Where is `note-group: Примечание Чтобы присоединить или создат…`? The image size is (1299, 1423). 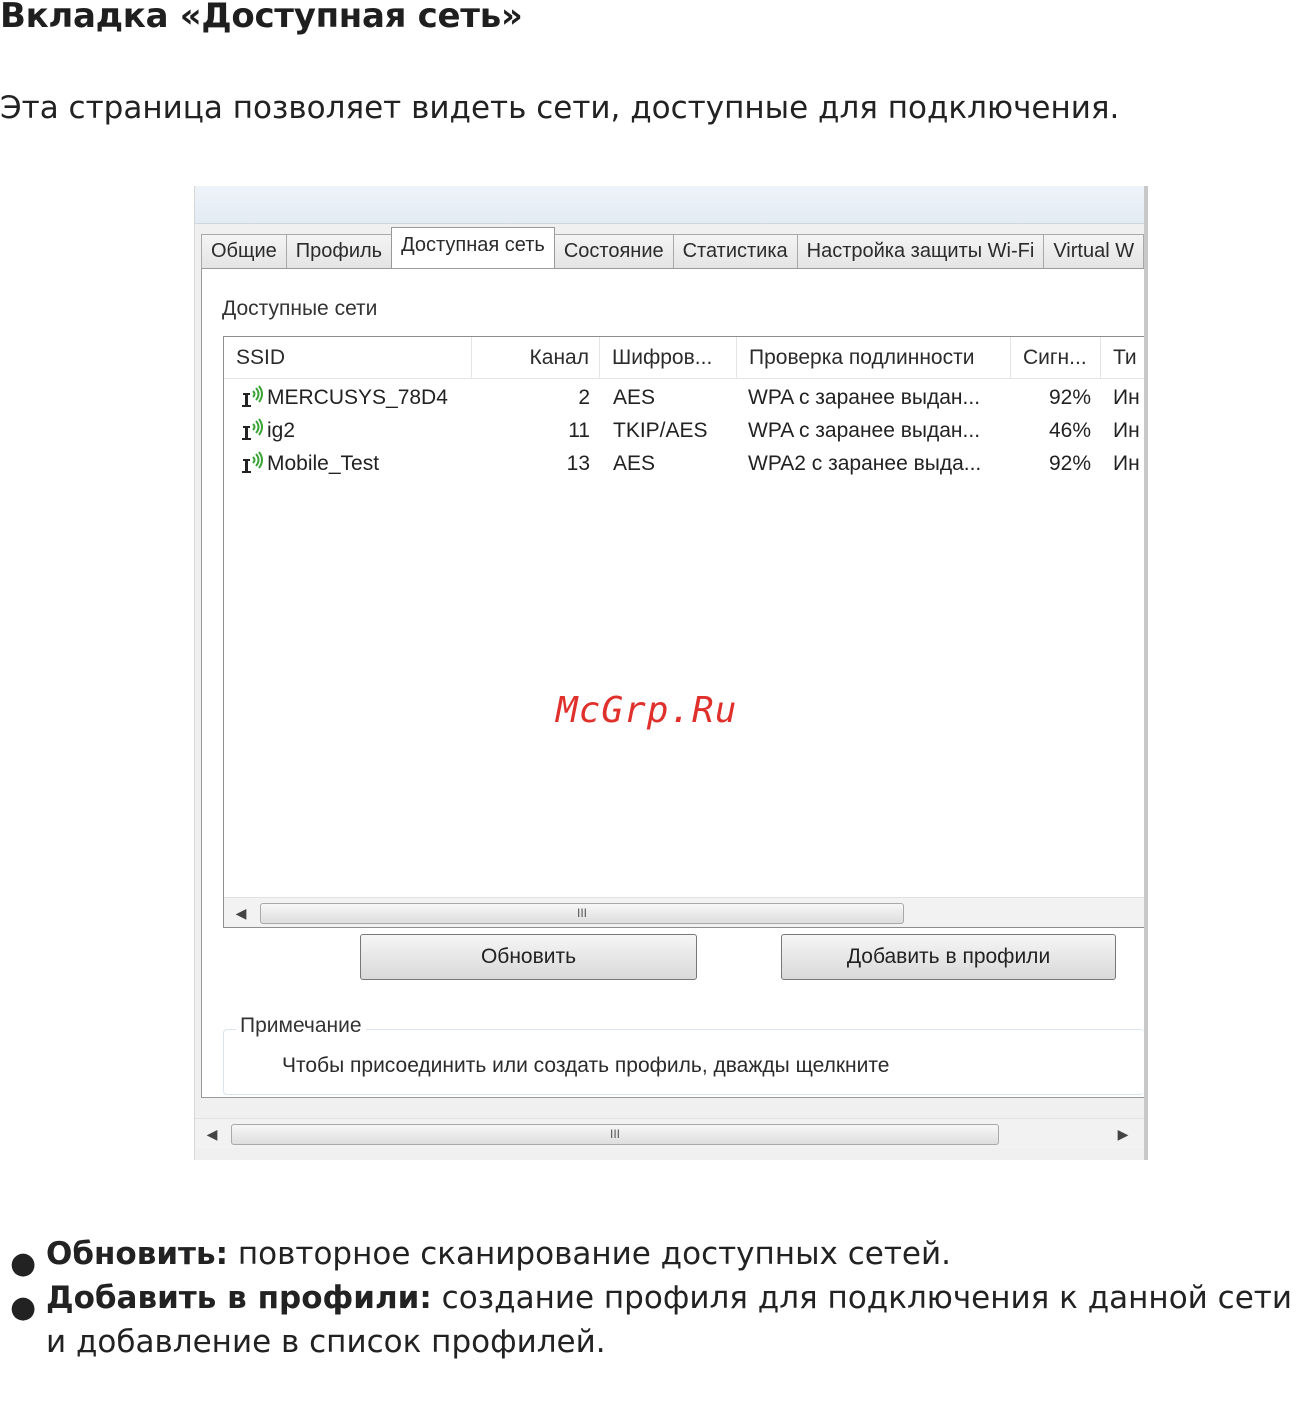
note-group: Примечание Чтобы присоединить или создат… is located at coordinates (683, 1054).